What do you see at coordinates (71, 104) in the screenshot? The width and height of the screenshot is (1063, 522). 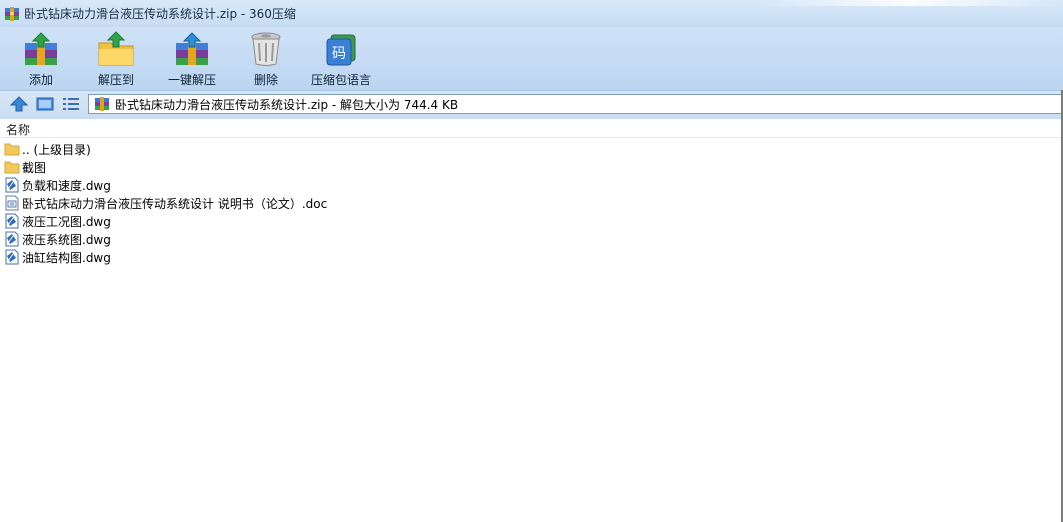 I see `list-view-icon` at bounding box center [71, 104].